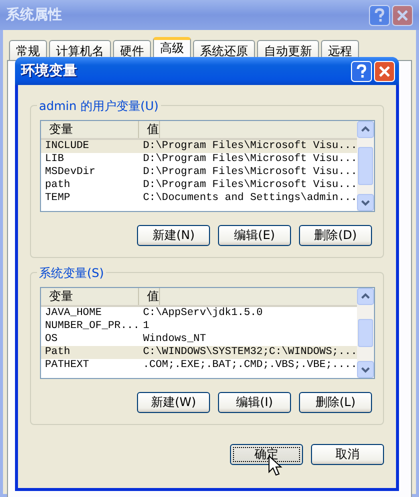 This screenshot has width=419, height=497. Describe the element at coordinates (173, 402) in the screenshot. I see `action-button: 新建(W)` at that location.